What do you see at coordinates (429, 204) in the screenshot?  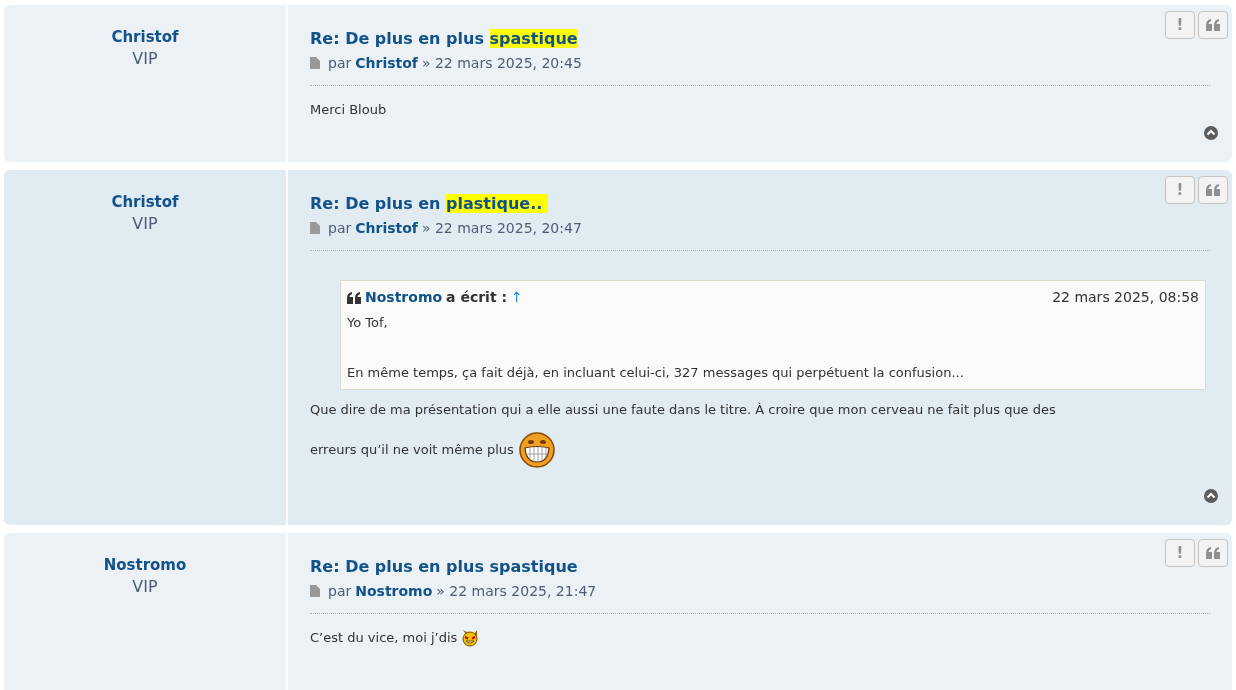 I see `post-title: Re: De plus en plastique..` at bounding box center [429, 204].